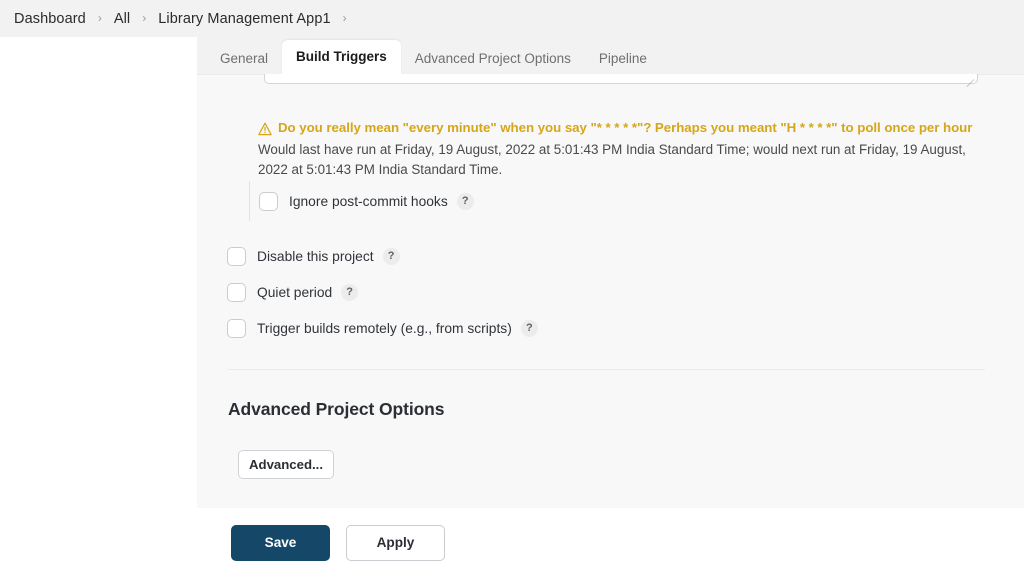 This screenshot has width=1024, height=577. I want to click on option-label: Ignore post-commit hooks, so click(368, 201).